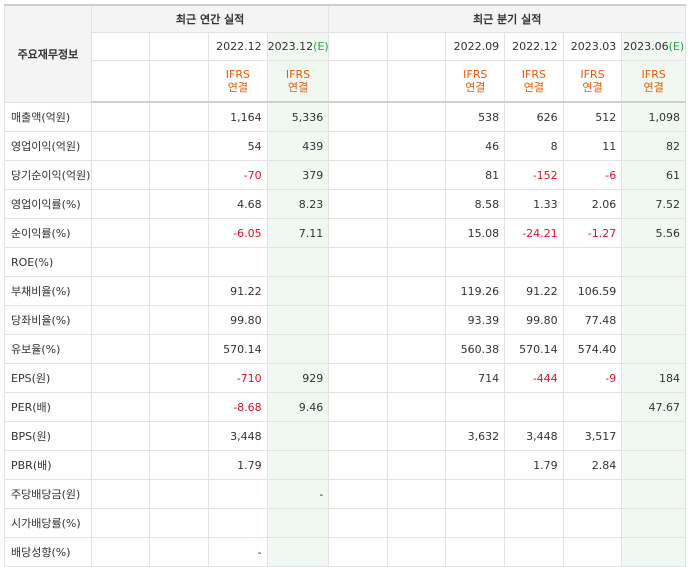  Describe the element at coordinates (321, 46) in the screenshot. I see `estimate-mark: (E)` at that location.